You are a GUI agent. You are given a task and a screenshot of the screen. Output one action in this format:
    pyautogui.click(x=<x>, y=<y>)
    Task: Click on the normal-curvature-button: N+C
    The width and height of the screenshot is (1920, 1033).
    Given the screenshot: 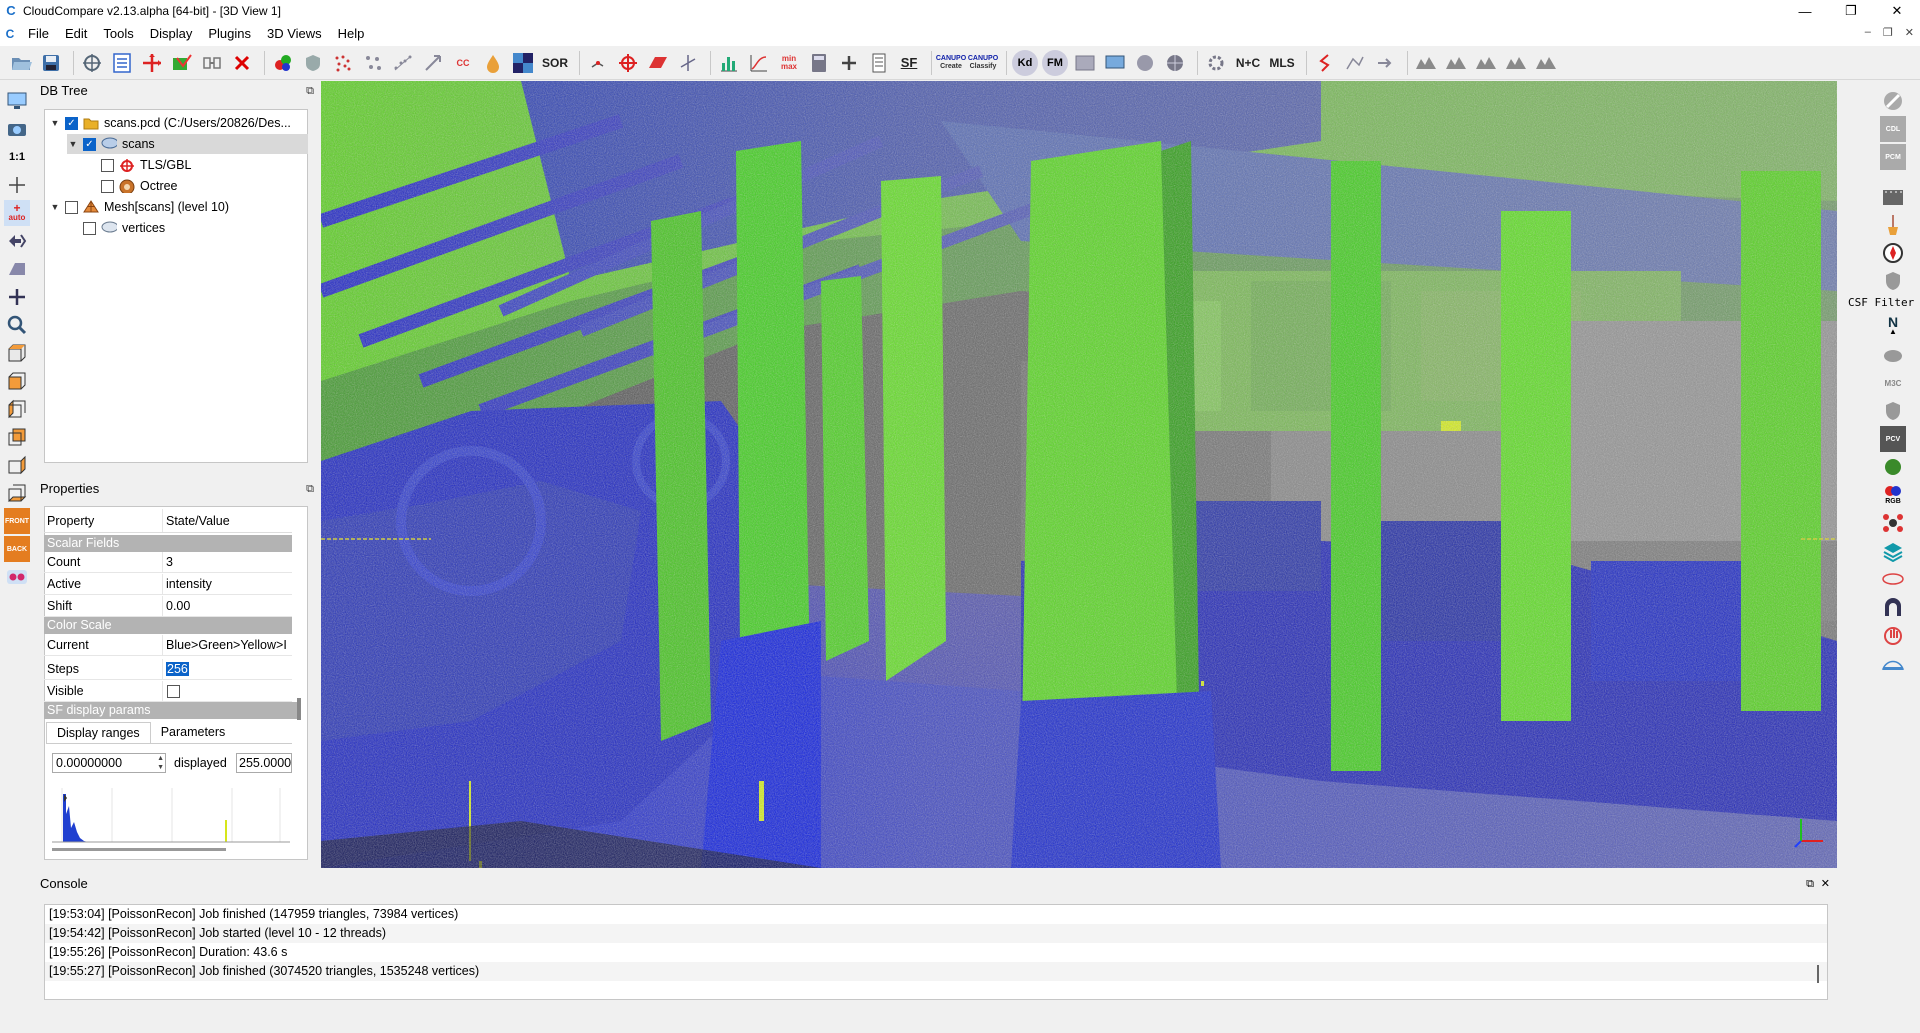 What is the action you would take?
    pyautogui.click(x=1248, y=63)
    